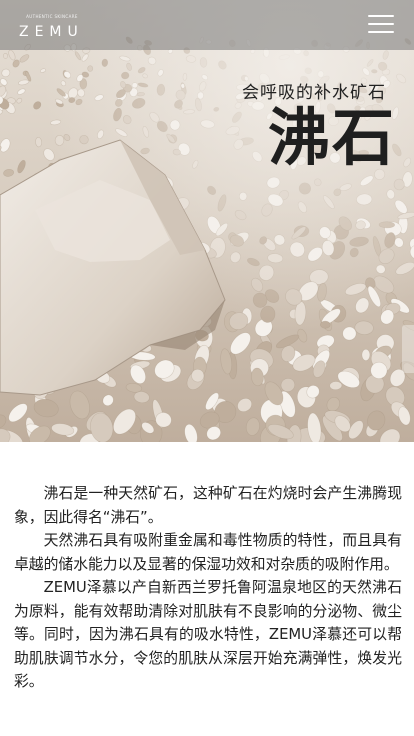  I want to click on logo-wordmark: ZEMU, so click(51, 32).